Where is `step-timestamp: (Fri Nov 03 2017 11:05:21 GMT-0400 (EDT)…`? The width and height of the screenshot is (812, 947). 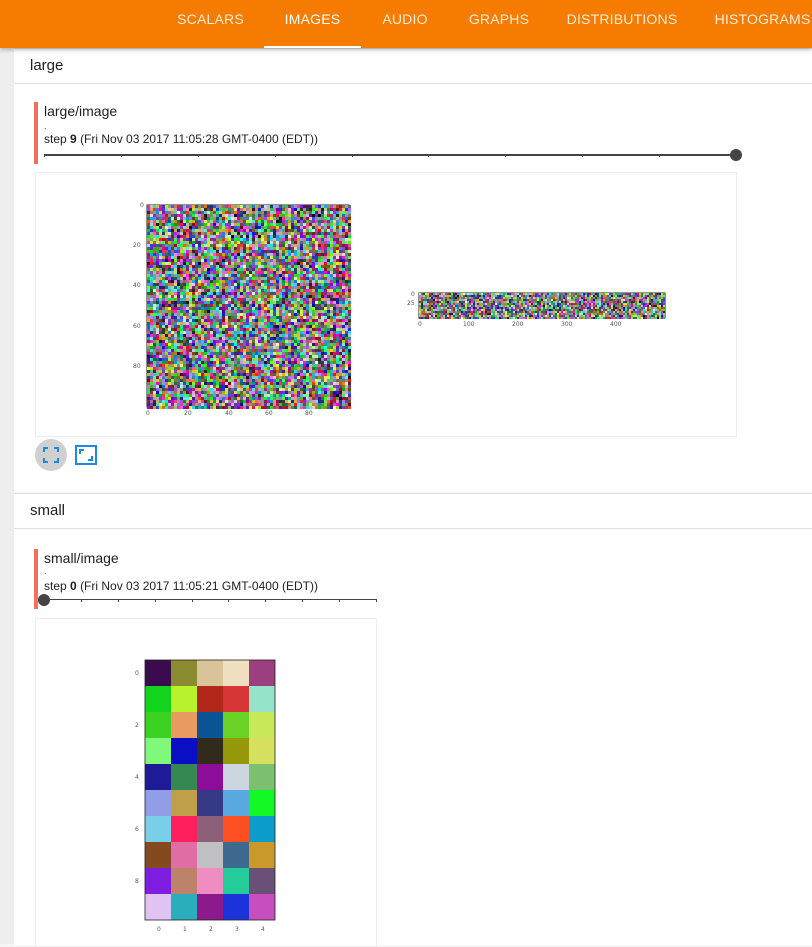 step-timestamp: (Fri Nov 03 2017 11:05:21 GMT-0400 (EDT)… is located at coordinates (199, 586).